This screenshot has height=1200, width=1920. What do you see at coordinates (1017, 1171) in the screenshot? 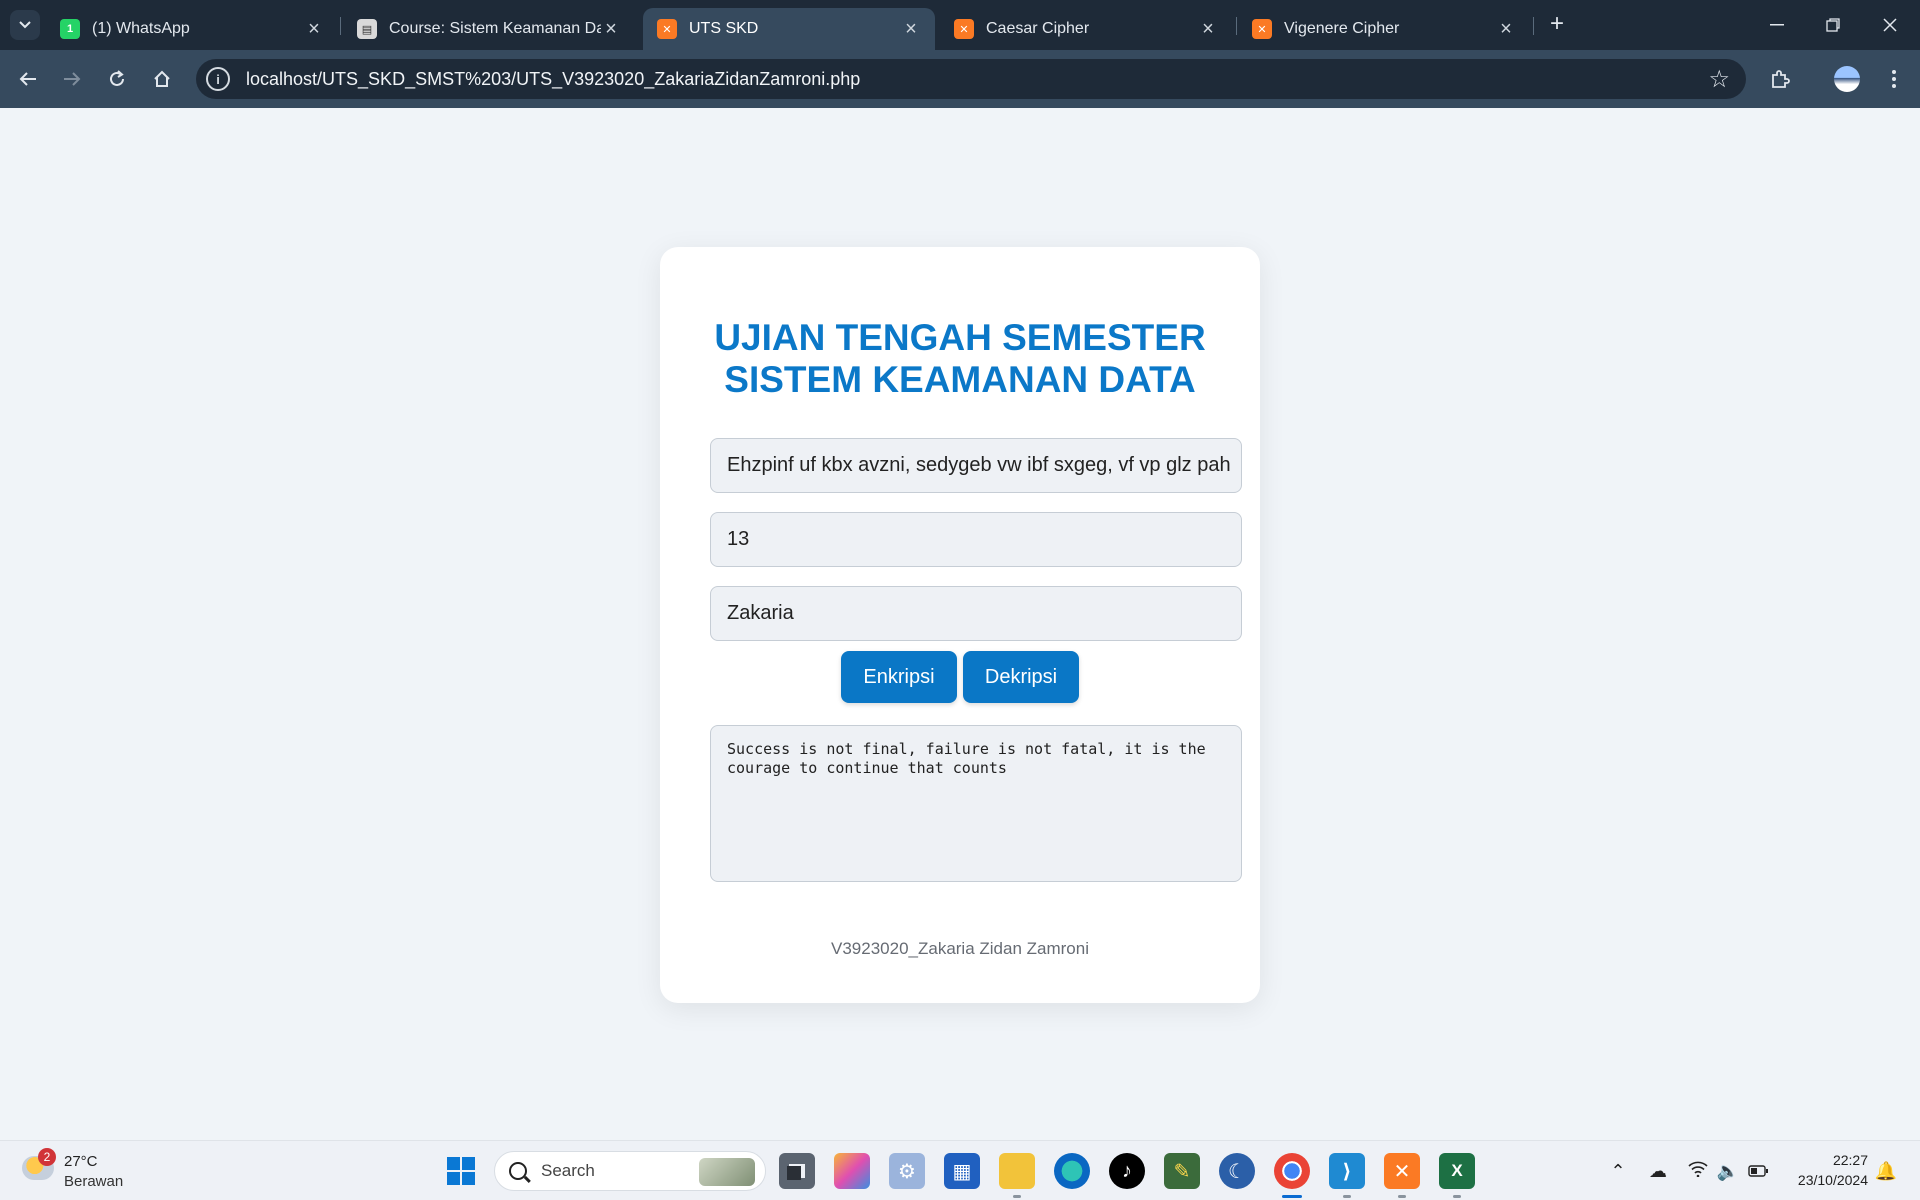
I see `file-explorer-icon` at bounding box center [1017, 1171].